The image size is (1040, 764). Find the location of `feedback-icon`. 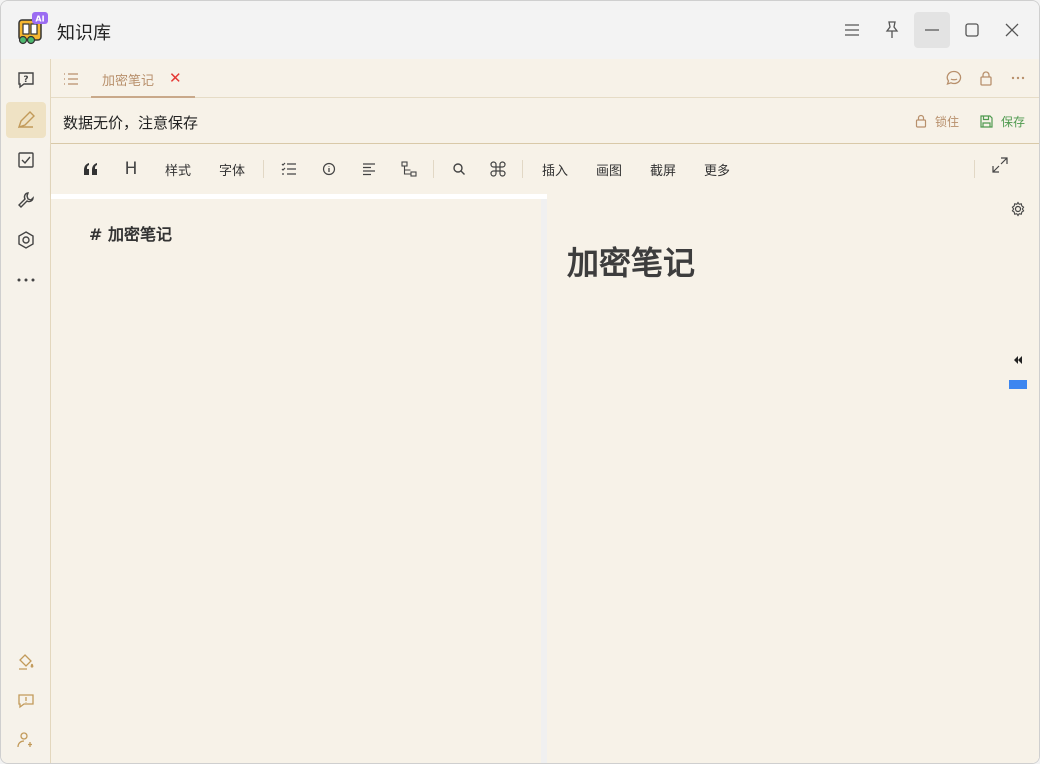

feedback-icon is located at coordinates (26, 701).